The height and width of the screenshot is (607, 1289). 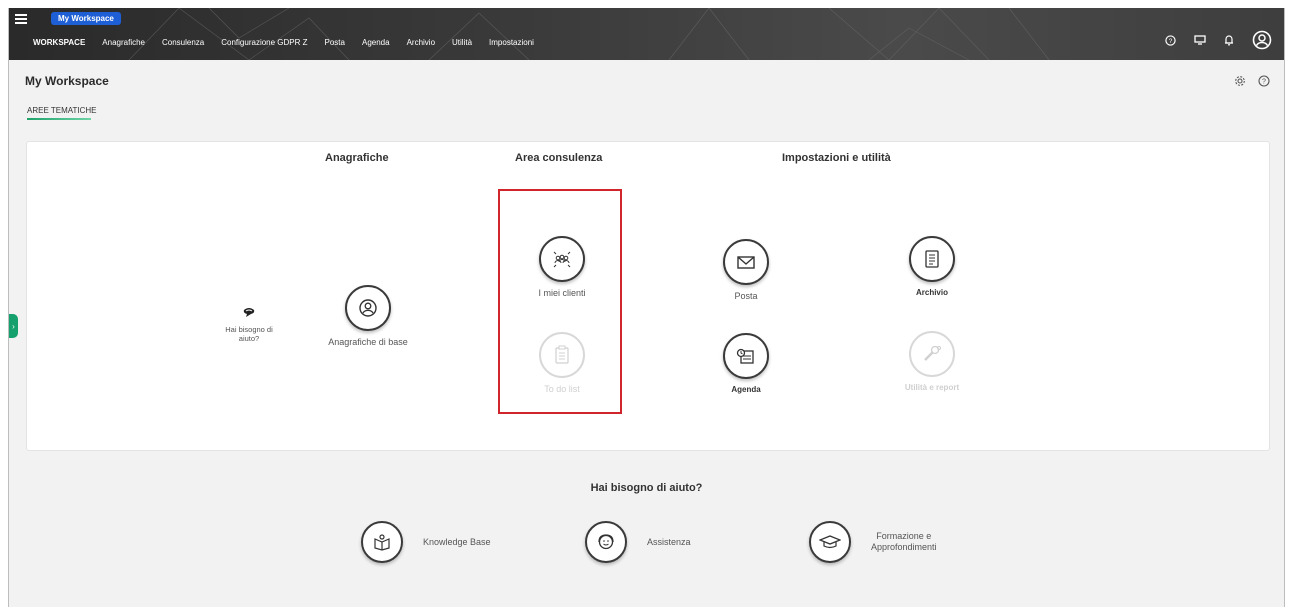 I want to click on help-formazione: Formazione e Approfondimenti, so click(x=873, y=542).